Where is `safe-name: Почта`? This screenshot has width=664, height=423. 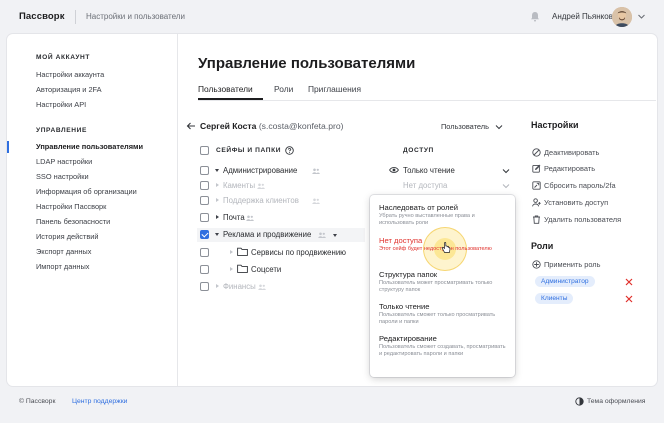 safe-name: Почта is located at coordinates (234, 217).